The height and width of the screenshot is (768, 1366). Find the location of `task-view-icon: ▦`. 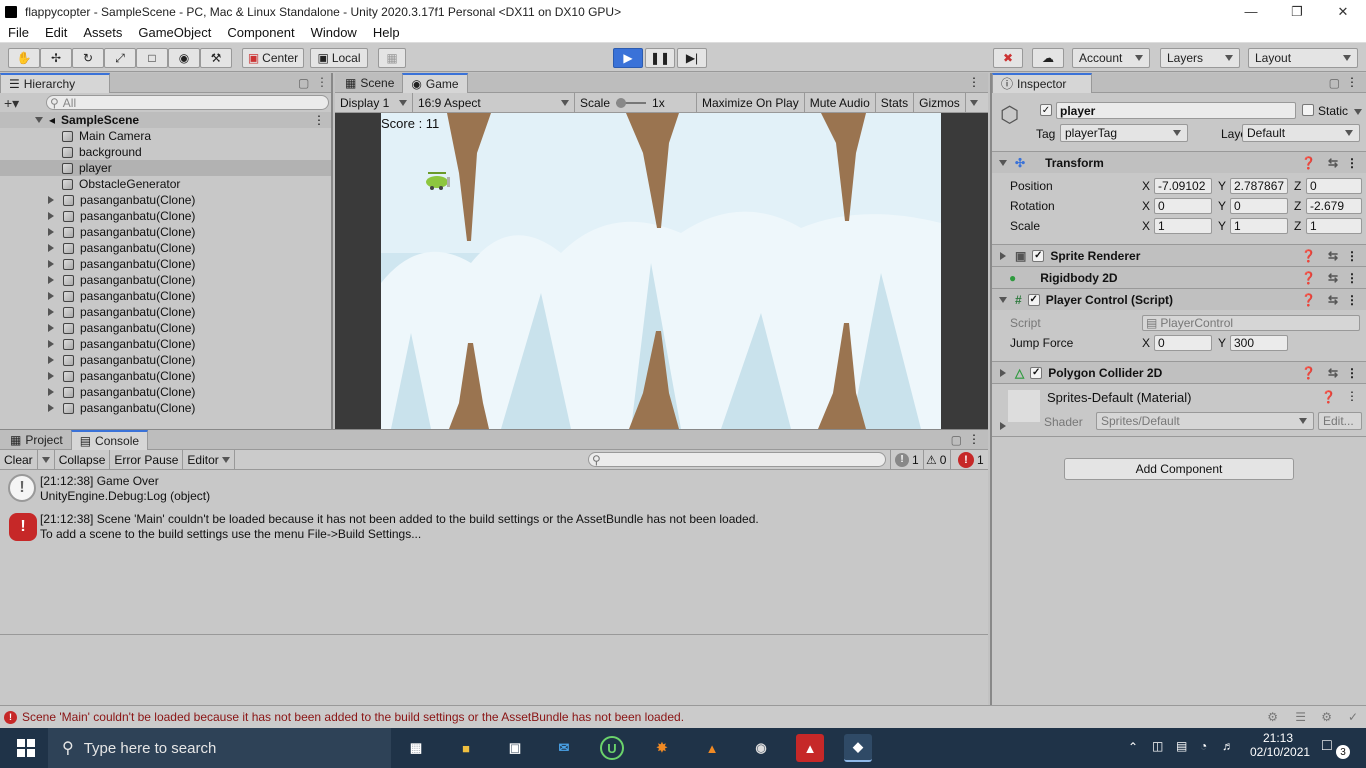

task-view-icon: ▦ is located at coordinates (416, 748).